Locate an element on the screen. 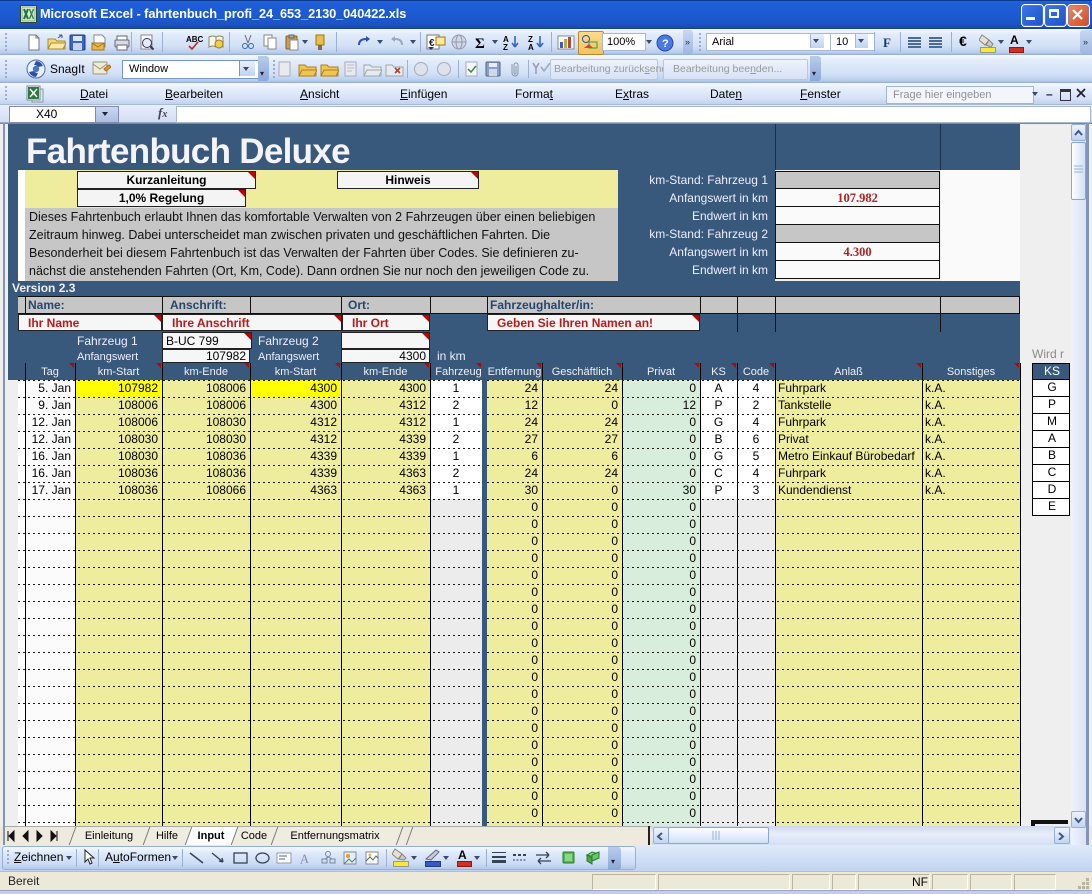 This screenshot has width=1092, height=894. svg-text: Z is located at coordinates (505, 47).